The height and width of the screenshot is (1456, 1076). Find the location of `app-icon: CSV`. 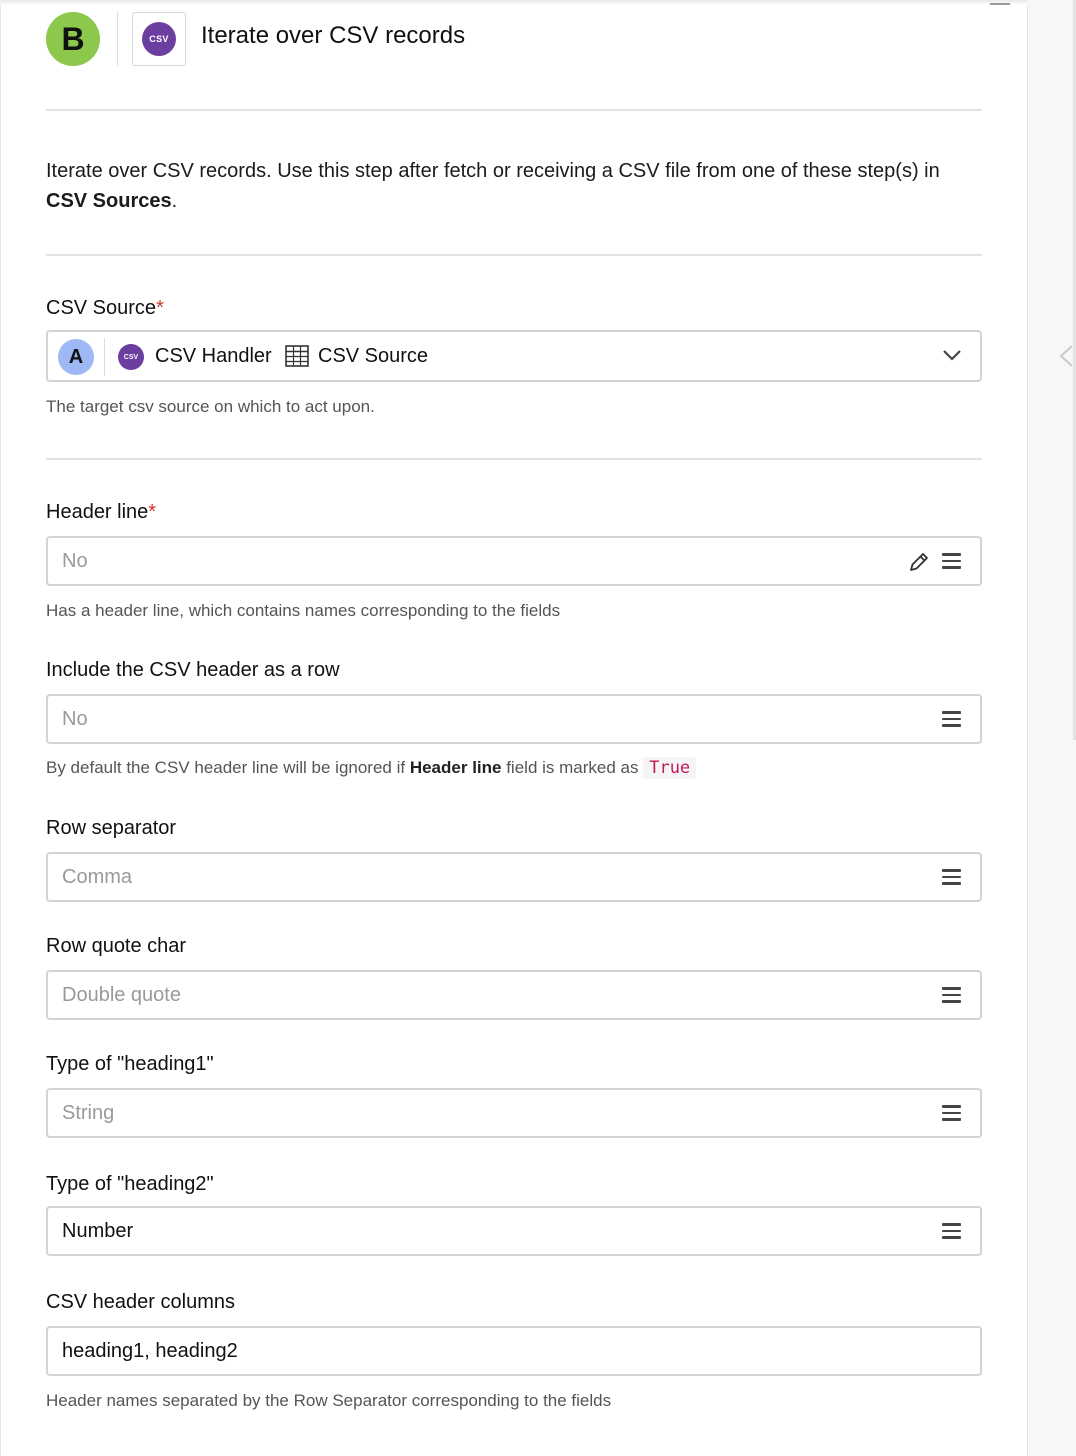

app-icon: CSV is located at coordinates (159, 39).